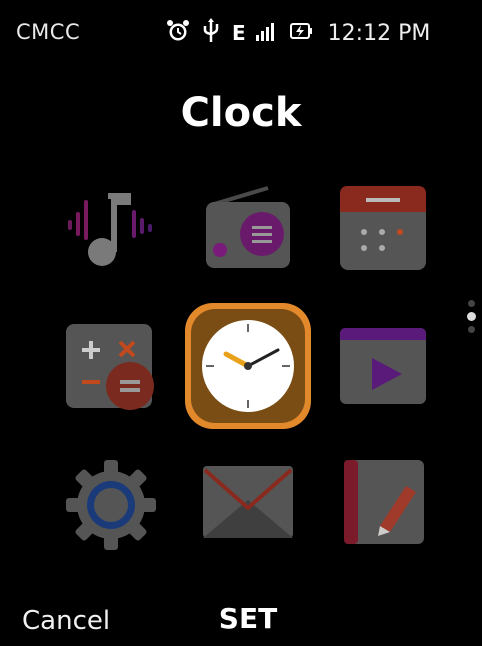 The image size is (482, 646). I want to click on app-notes, so click(387, 503).